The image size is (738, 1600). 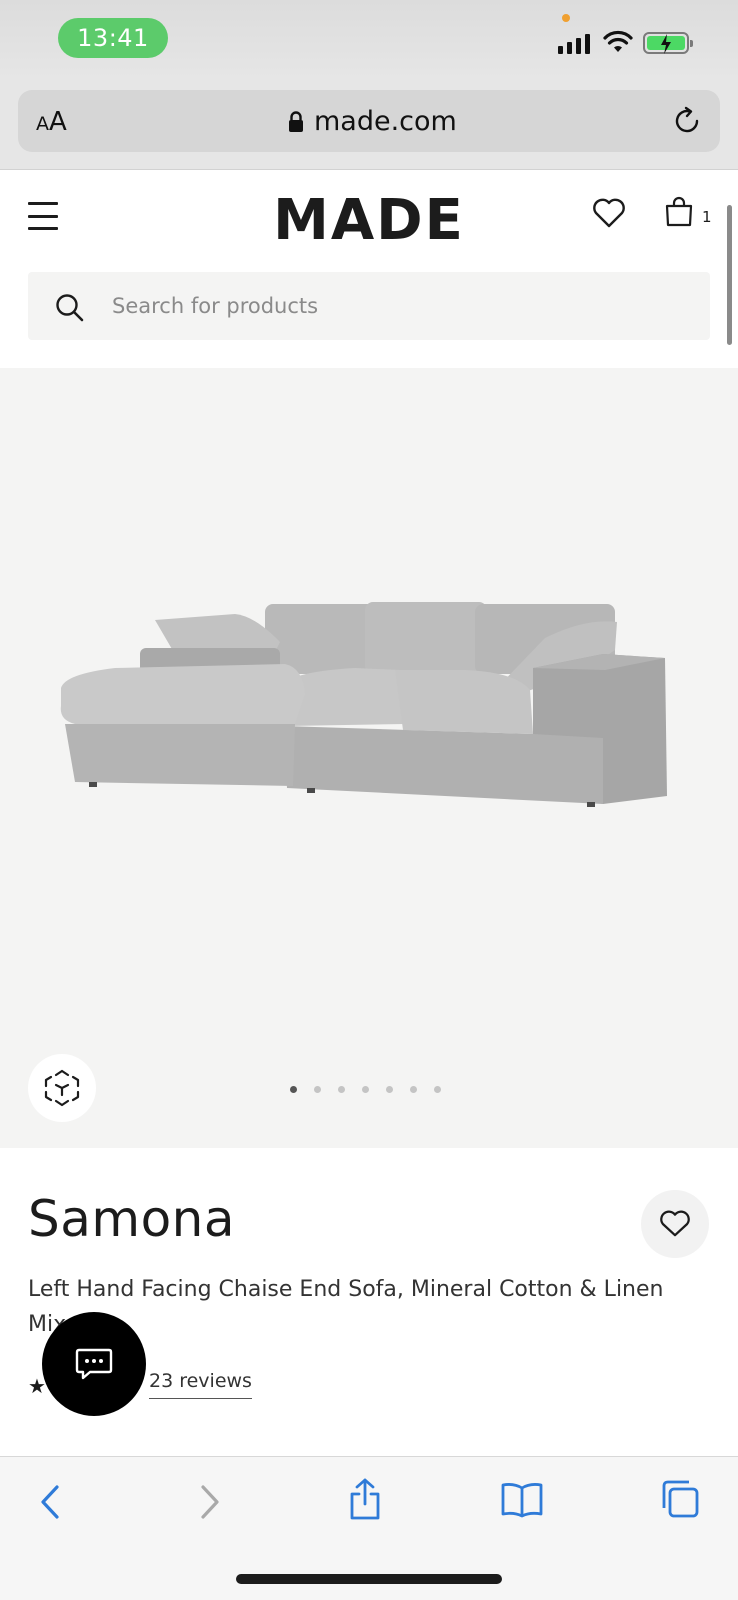 What do you see at coordinates (392, 306) in the screenshot?
I see `search-input` at bounding box center [392, 306].